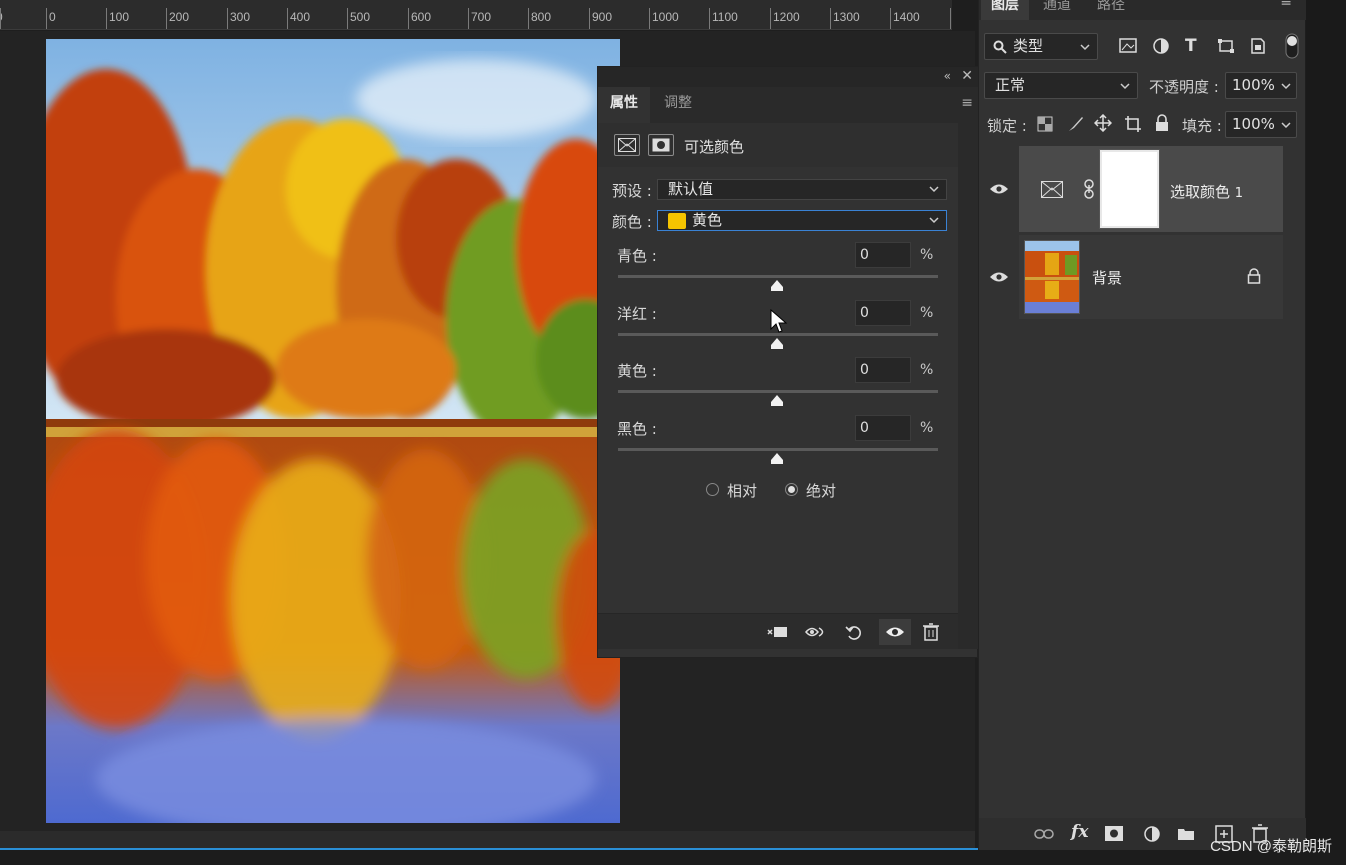 The width and height of the screenshot is (1346, 865). Describe the element at coordinates (627, 145) in the screenshot. I see `adjustment-layer-icon` at that location.